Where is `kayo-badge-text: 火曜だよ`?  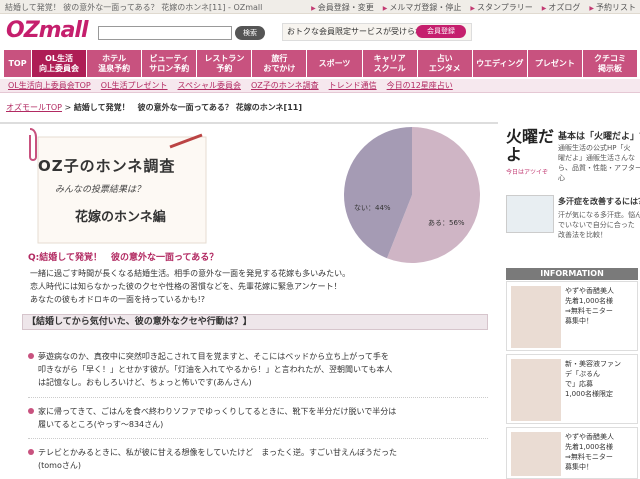 kayo-badge-text: 火曜だよ is located at coordinates (530, 145).